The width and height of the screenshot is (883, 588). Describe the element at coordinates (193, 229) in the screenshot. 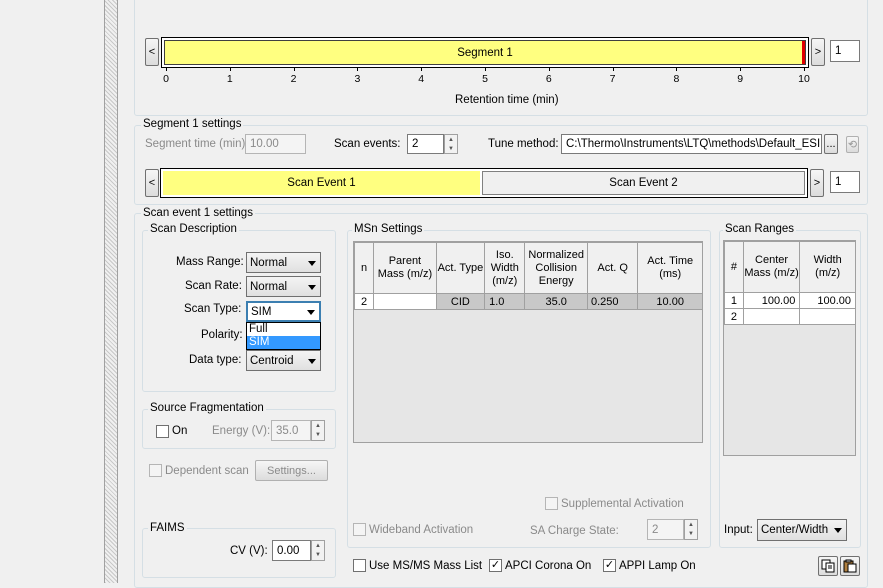

I see `scan-description-title: Scan Description` at that location.